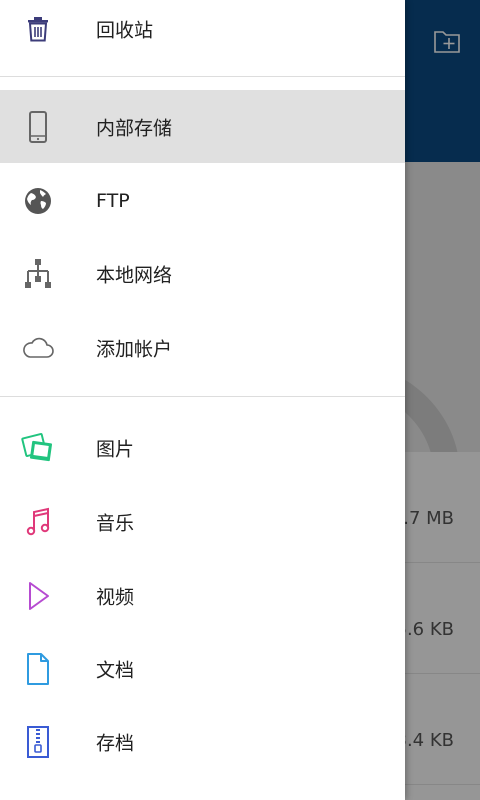  I want to click on music-icon, so click(38, 522).